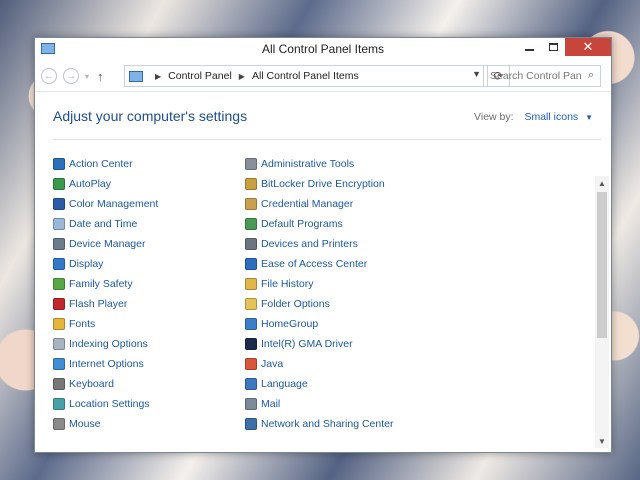 The height and width of the screenshot is (480, 640). Describe the element at coordinates (251, 324) in the screenshot. I see `homegroup-icon` at that location.